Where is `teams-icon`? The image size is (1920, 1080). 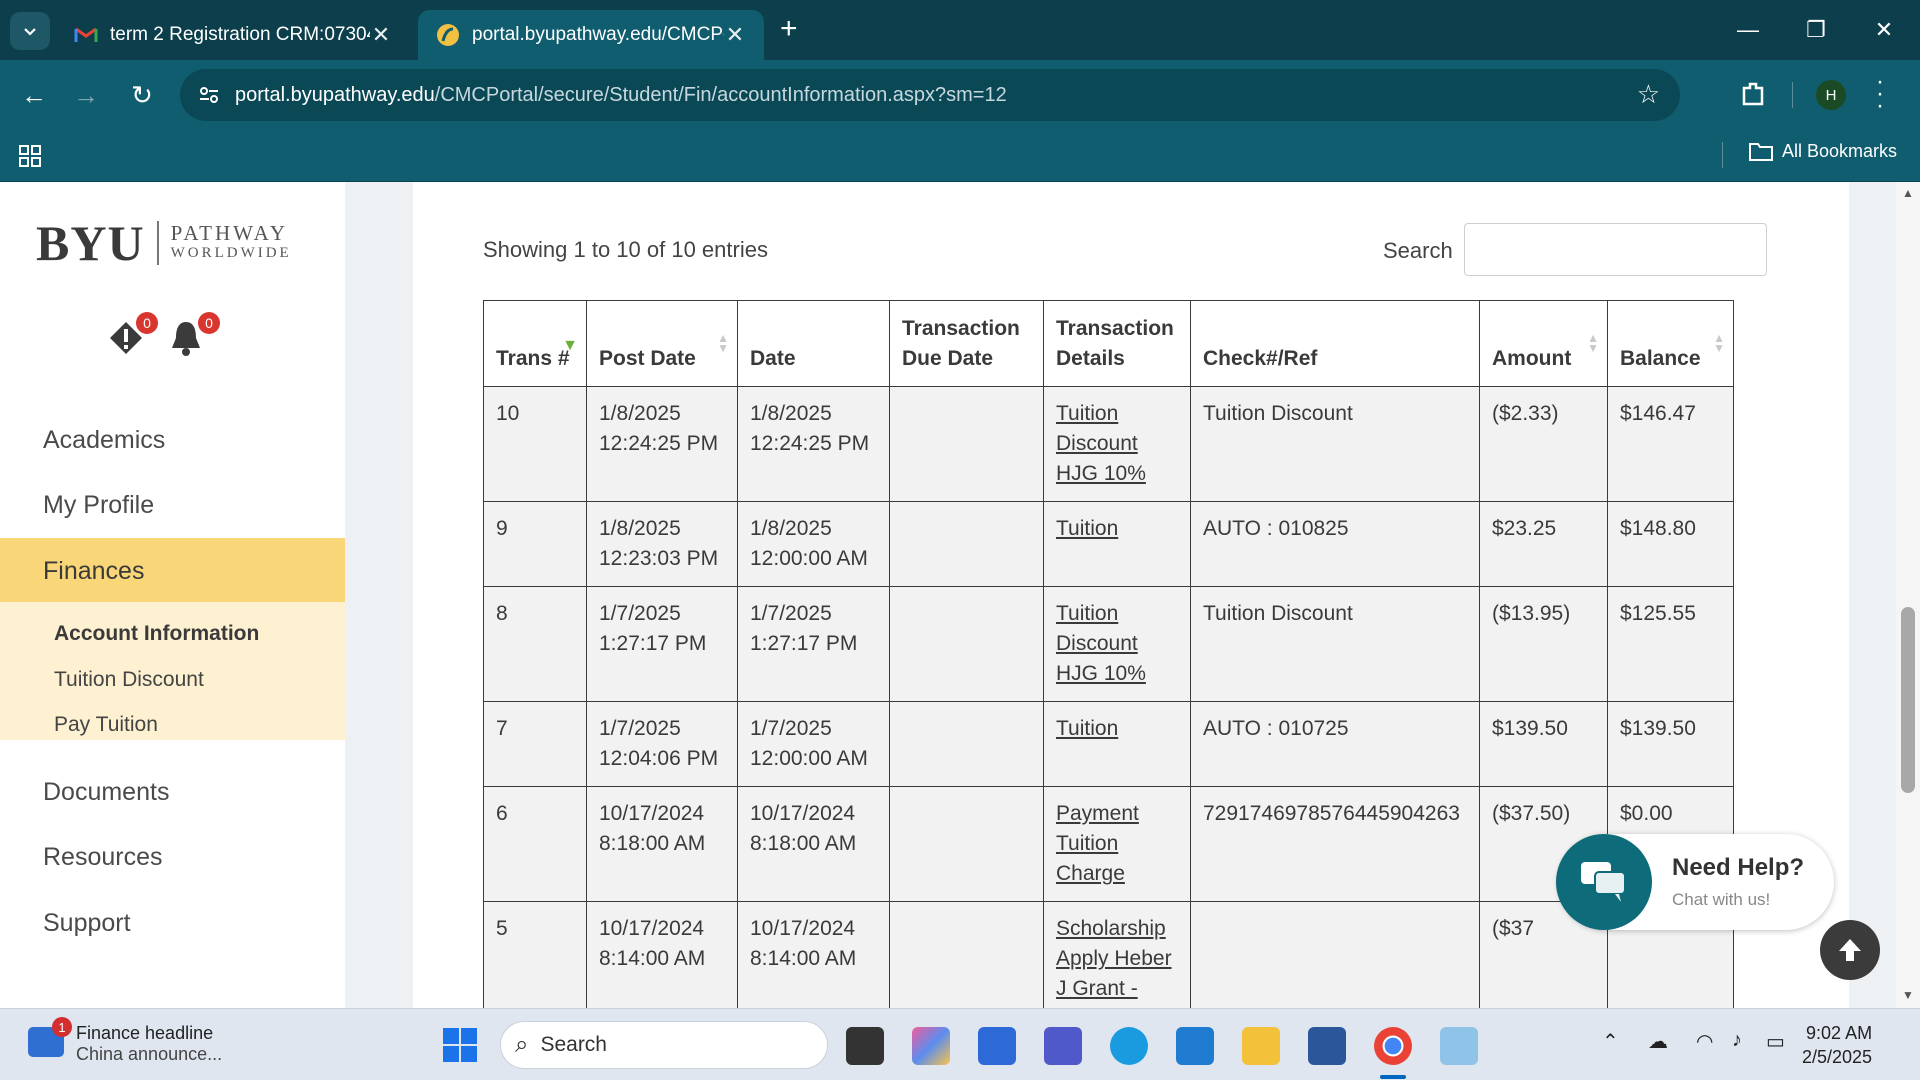
teams-icon is located at coordinates (1063, 1046).